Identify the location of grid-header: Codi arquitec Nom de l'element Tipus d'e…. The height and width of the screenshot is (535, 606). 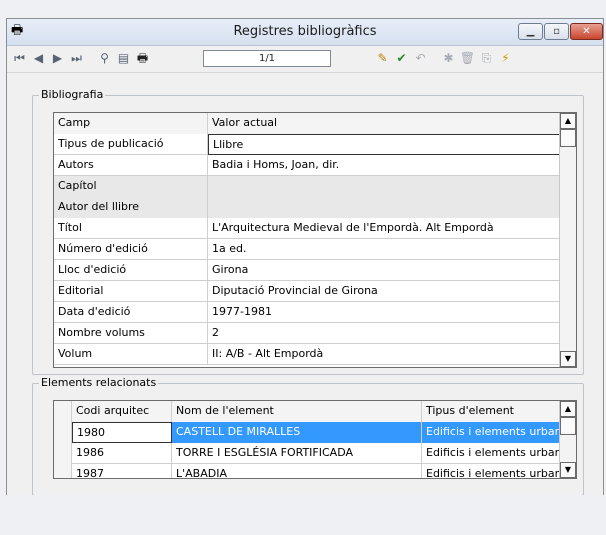
(316, 411).